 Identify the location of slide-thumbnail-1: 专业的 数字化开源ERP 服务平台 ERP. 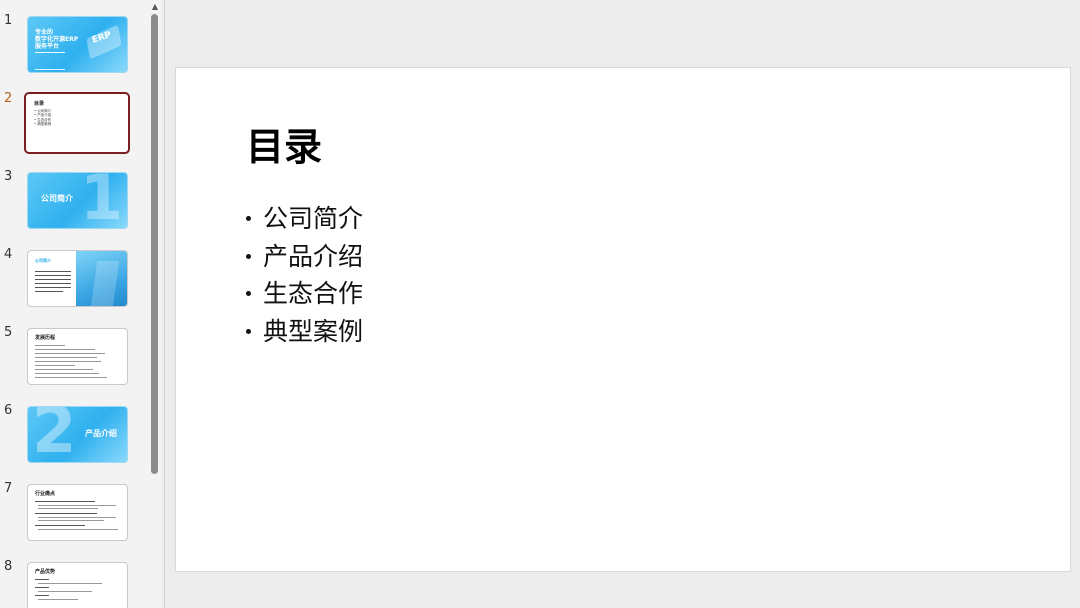
(77, 44).